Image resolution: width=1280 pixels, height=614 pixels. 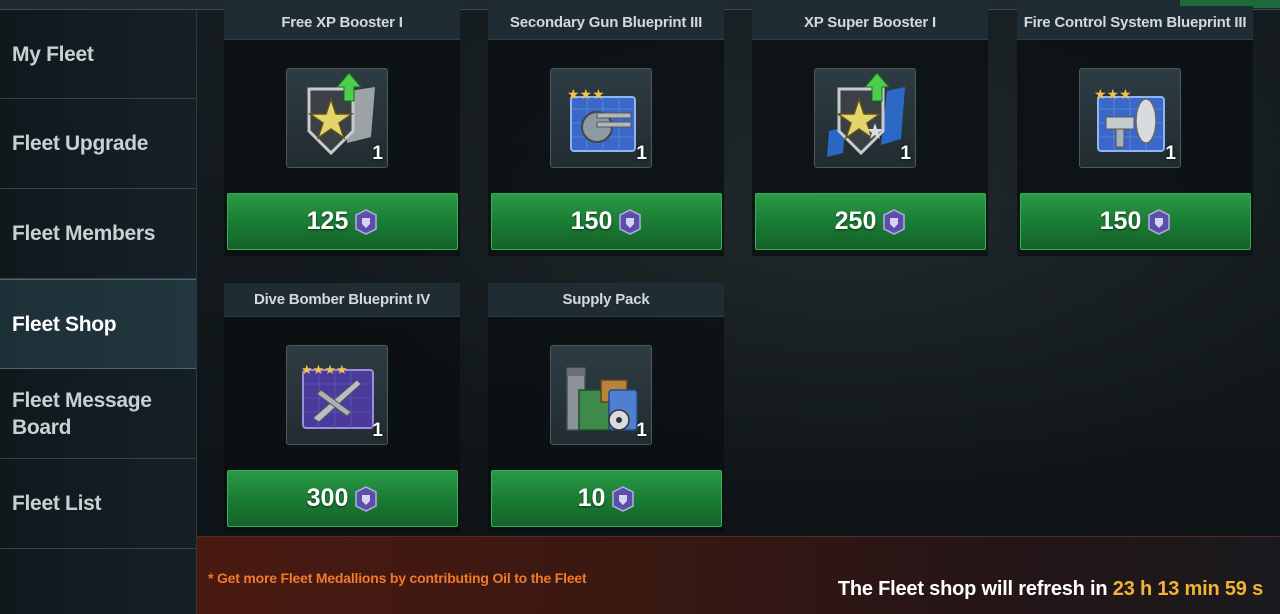 I want to click on shop-item-title: Supply Pack, so click(x=606, y=300).